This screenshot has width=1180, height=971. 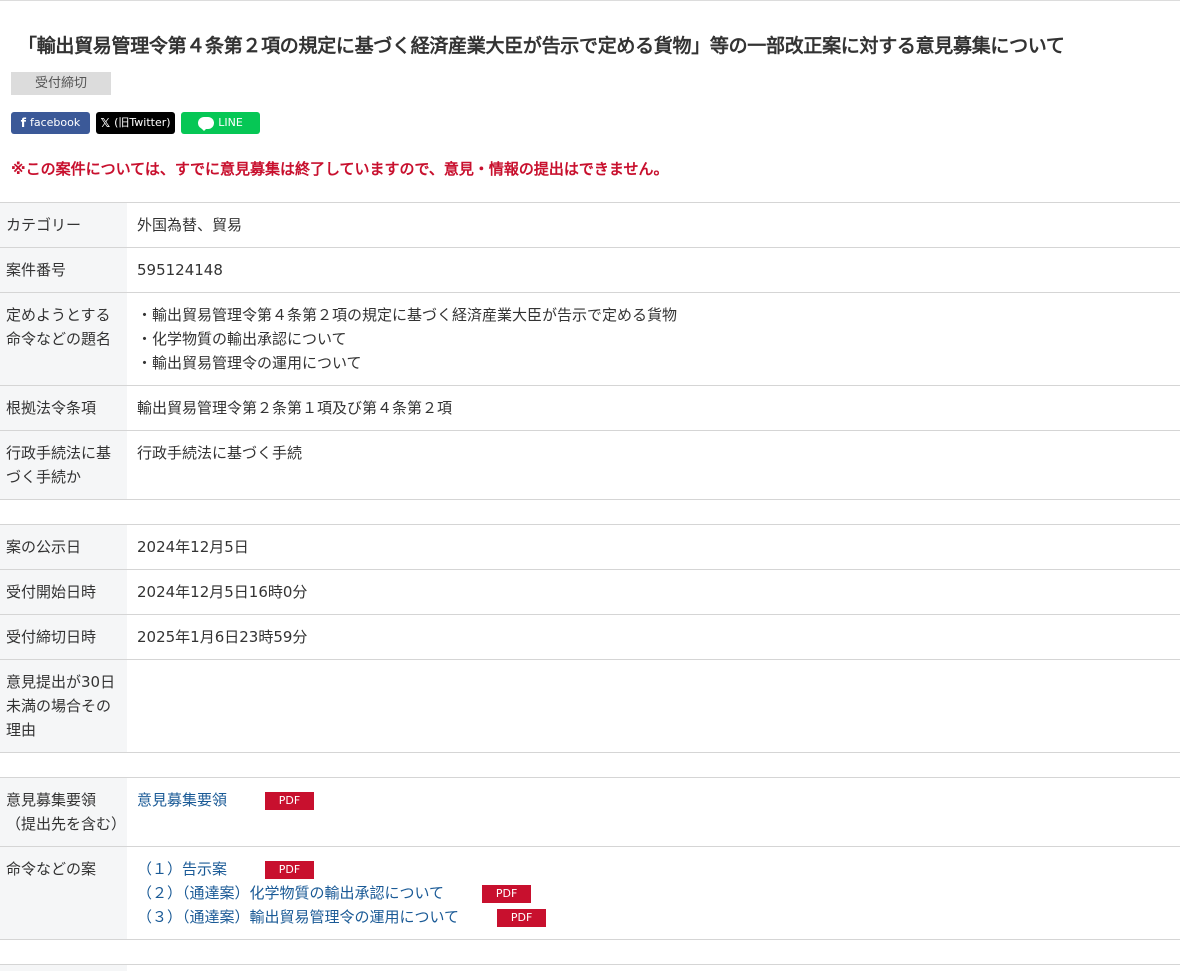 I want to click on procedure-value: 行政手続法に基づく手続, so click(x=653, y=465).